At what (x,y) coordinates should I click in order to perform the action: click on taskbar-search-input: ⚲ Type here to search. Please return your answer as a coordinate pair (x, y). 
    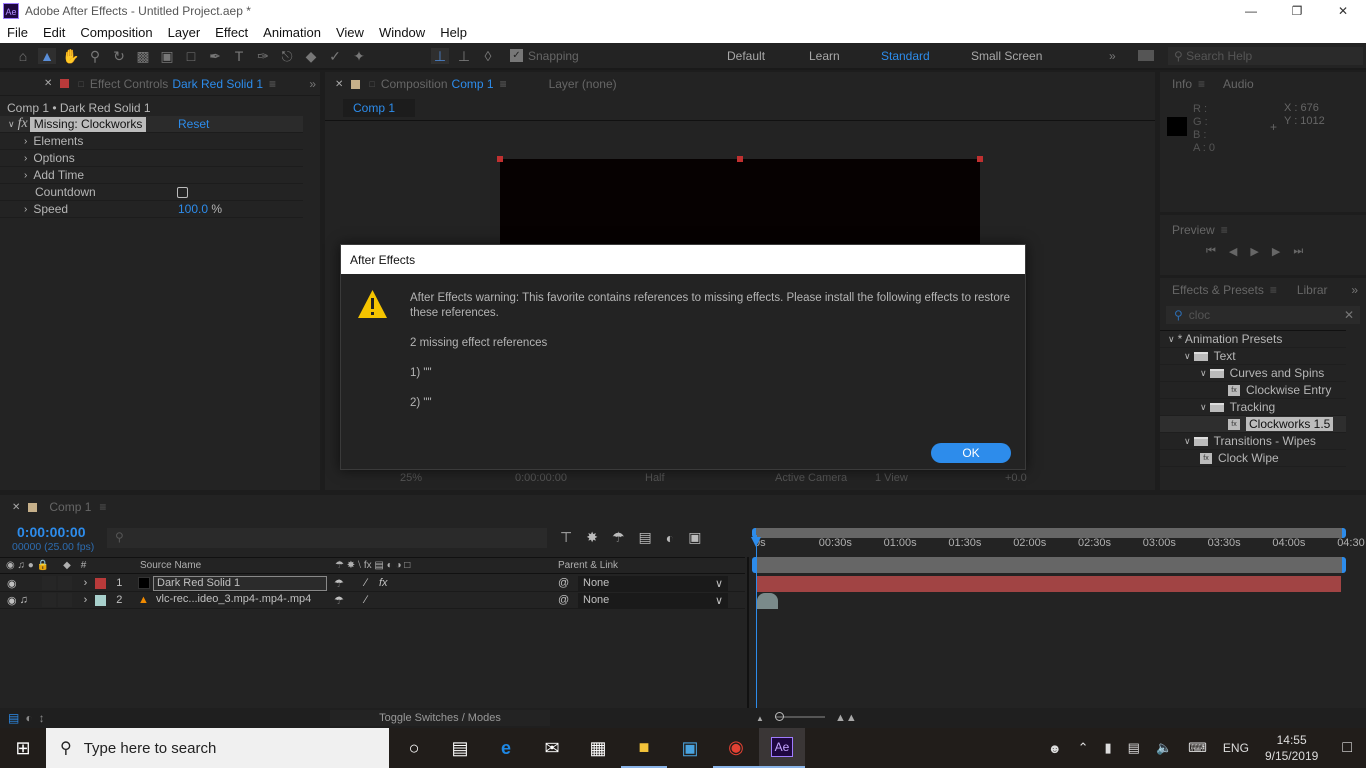
    Looking at the image, I should click on (217, 748).